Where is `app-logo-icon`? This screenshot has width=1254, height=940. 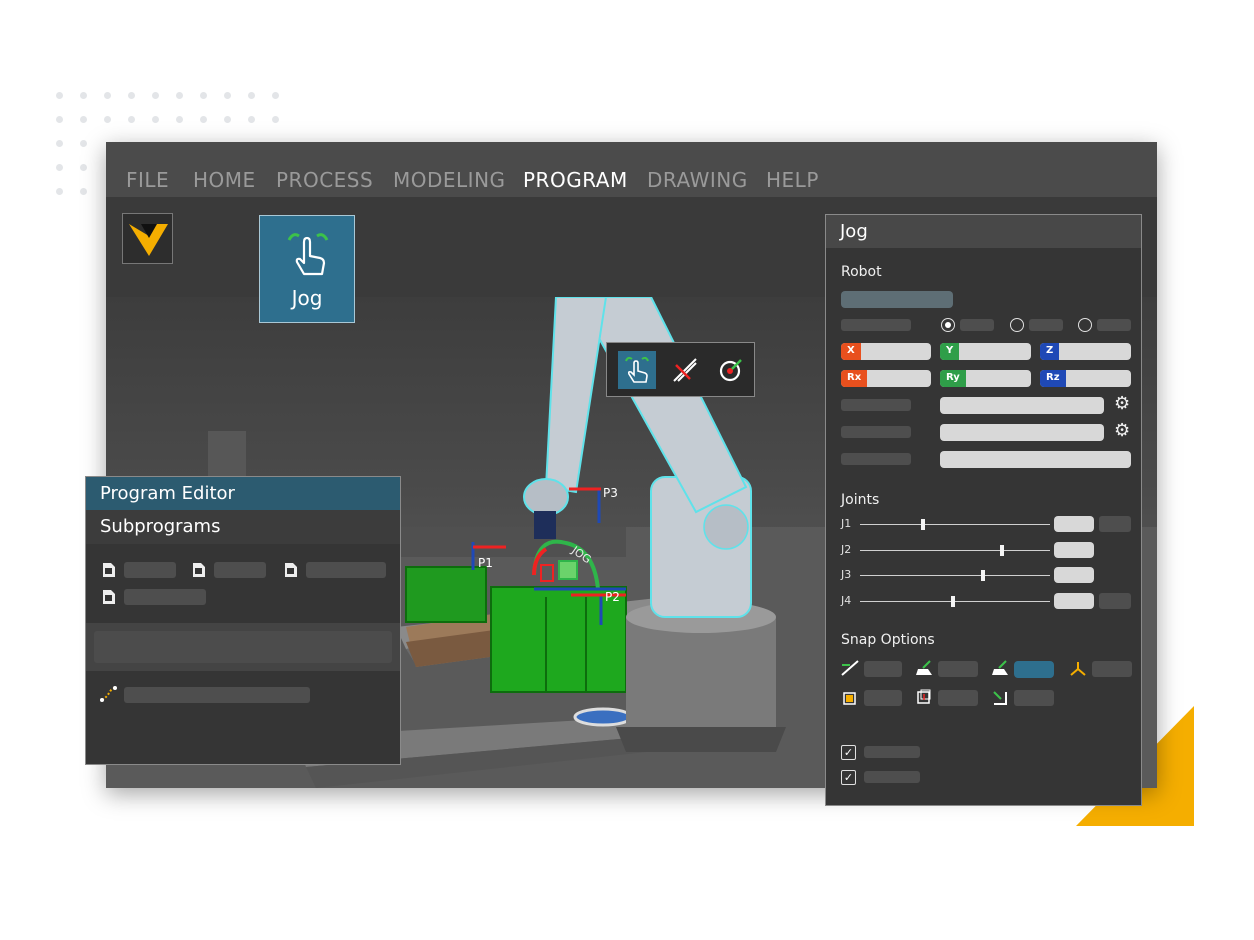 app-logo-icon is located at coordinates (148, 240).